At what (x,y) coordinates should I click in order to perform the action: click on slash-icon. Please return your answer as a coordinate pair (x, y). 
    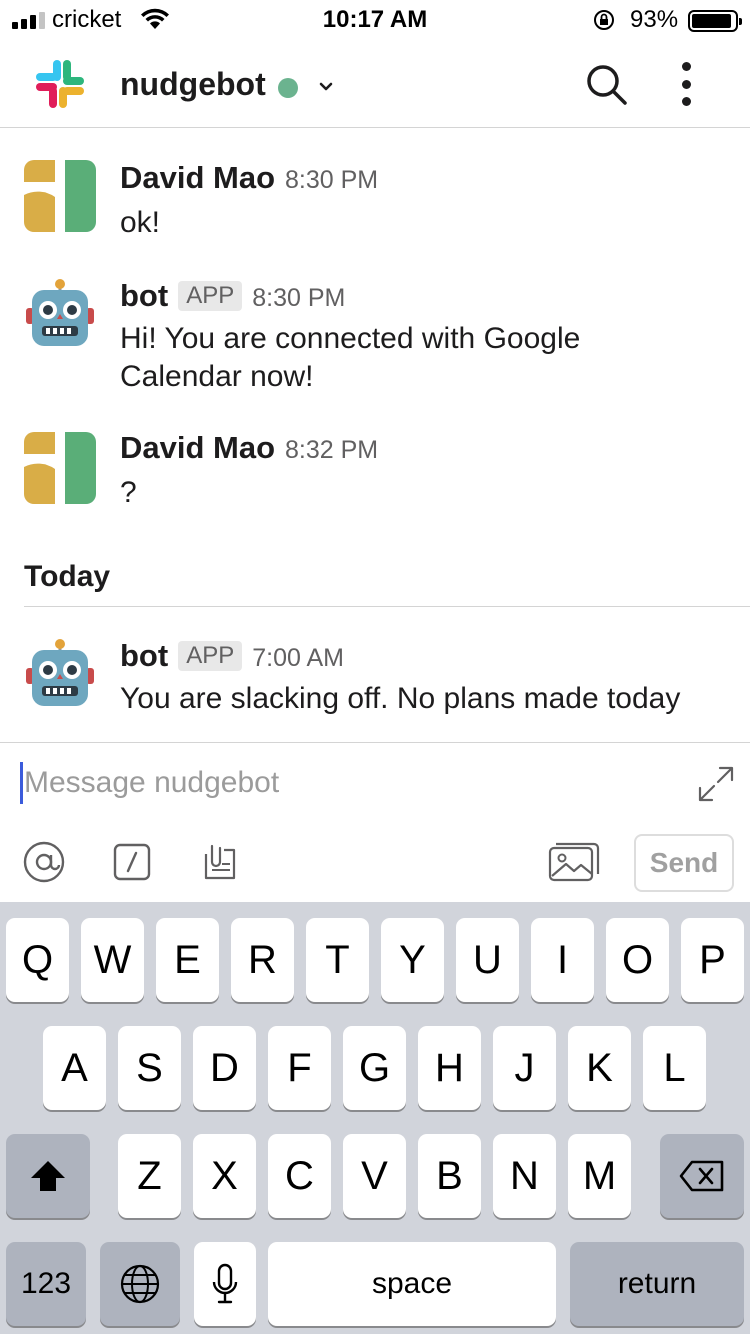
    Looking at the image, I should click on (132, 862).